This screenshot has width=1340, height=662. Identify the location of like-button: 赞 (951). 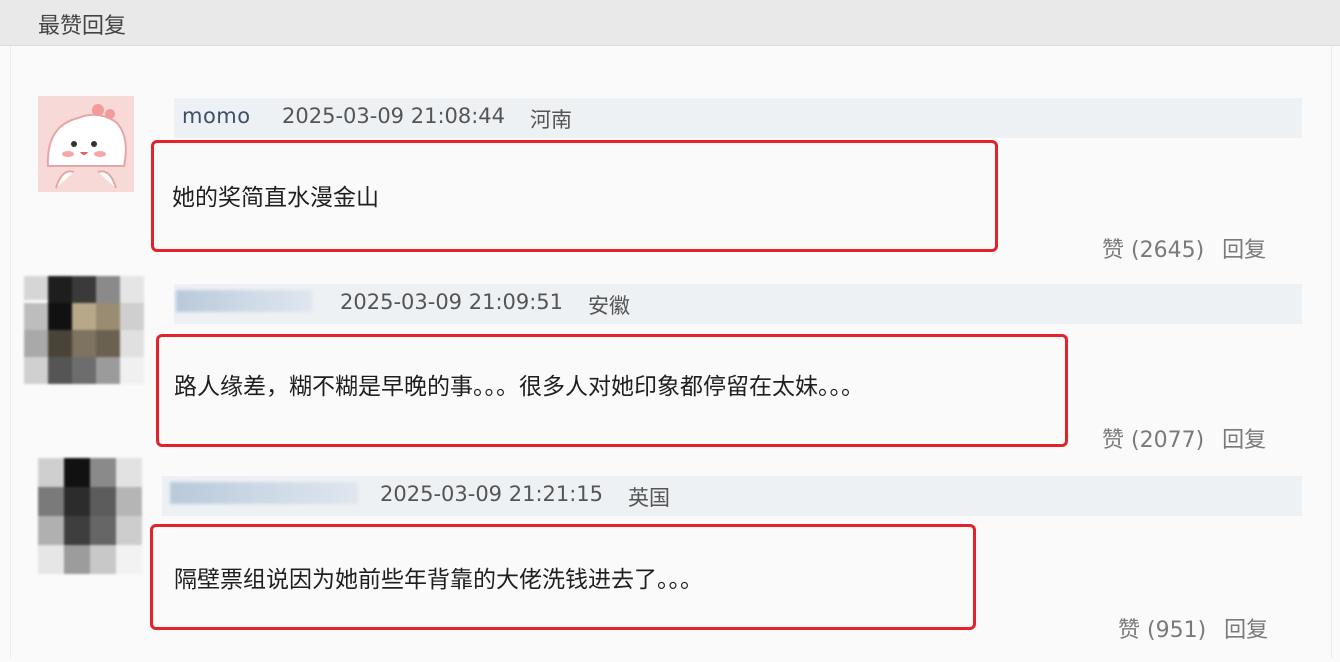
(1162, 630).